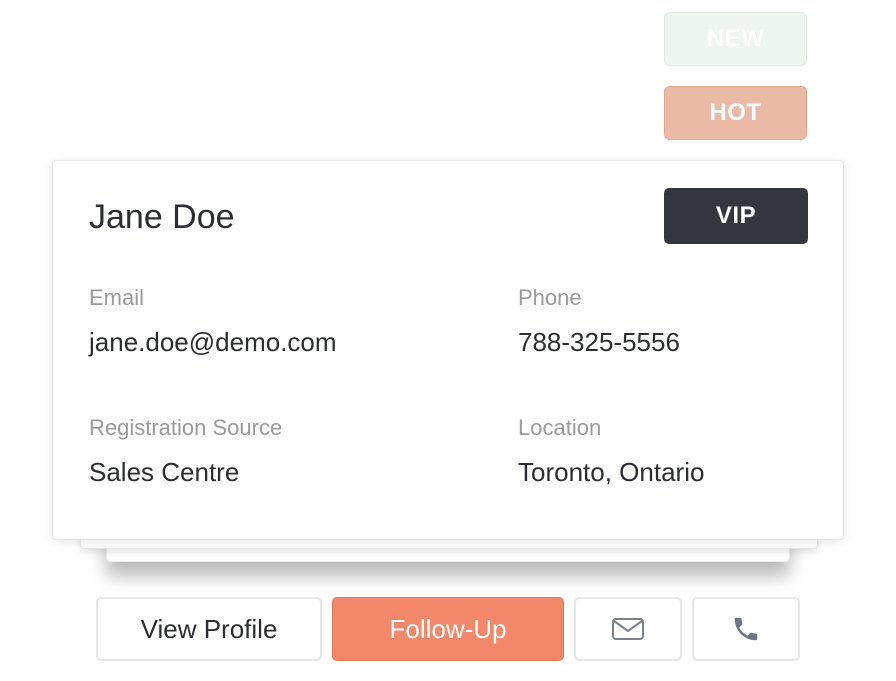 The image size is (896, 681). What do you see at coordinates (117, 297) in the screenshot?
I see `email-label: Email` at bounding box center [117, 297].